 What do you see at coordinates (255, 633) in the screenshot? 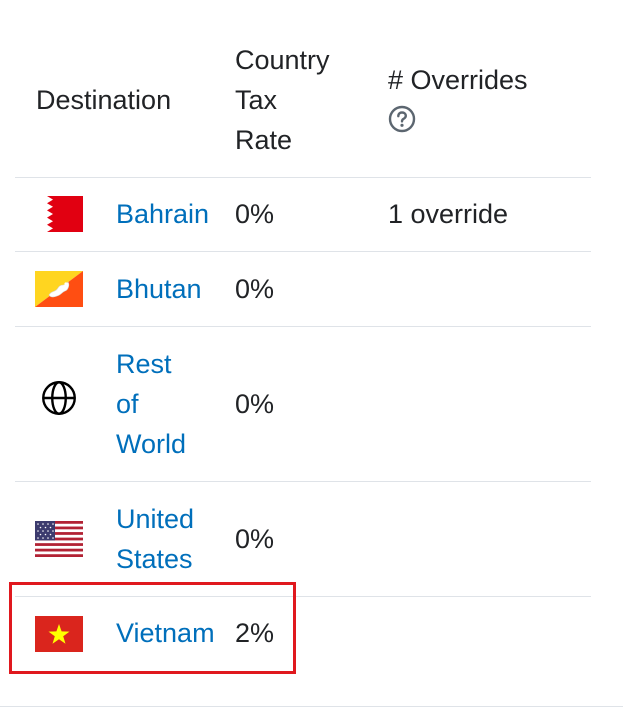
I see `tax-rate-value: 2%` at bounding box center [255, 633].